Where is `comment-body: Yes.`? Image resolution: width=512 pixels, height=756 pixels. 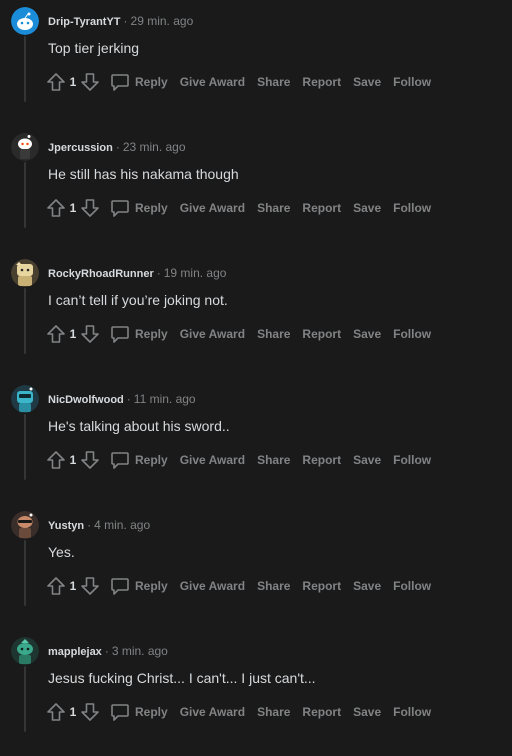
comment-body: Yes. is located at coordinates (61, 552).